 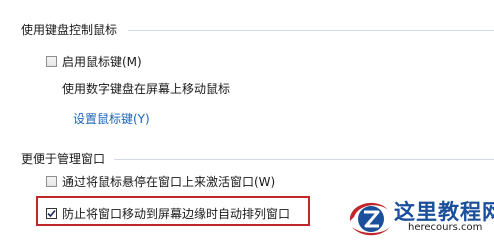 I want to click on setup-mouse-keys-link: 设置鼠标键(Y), so click(x=111, y=118).